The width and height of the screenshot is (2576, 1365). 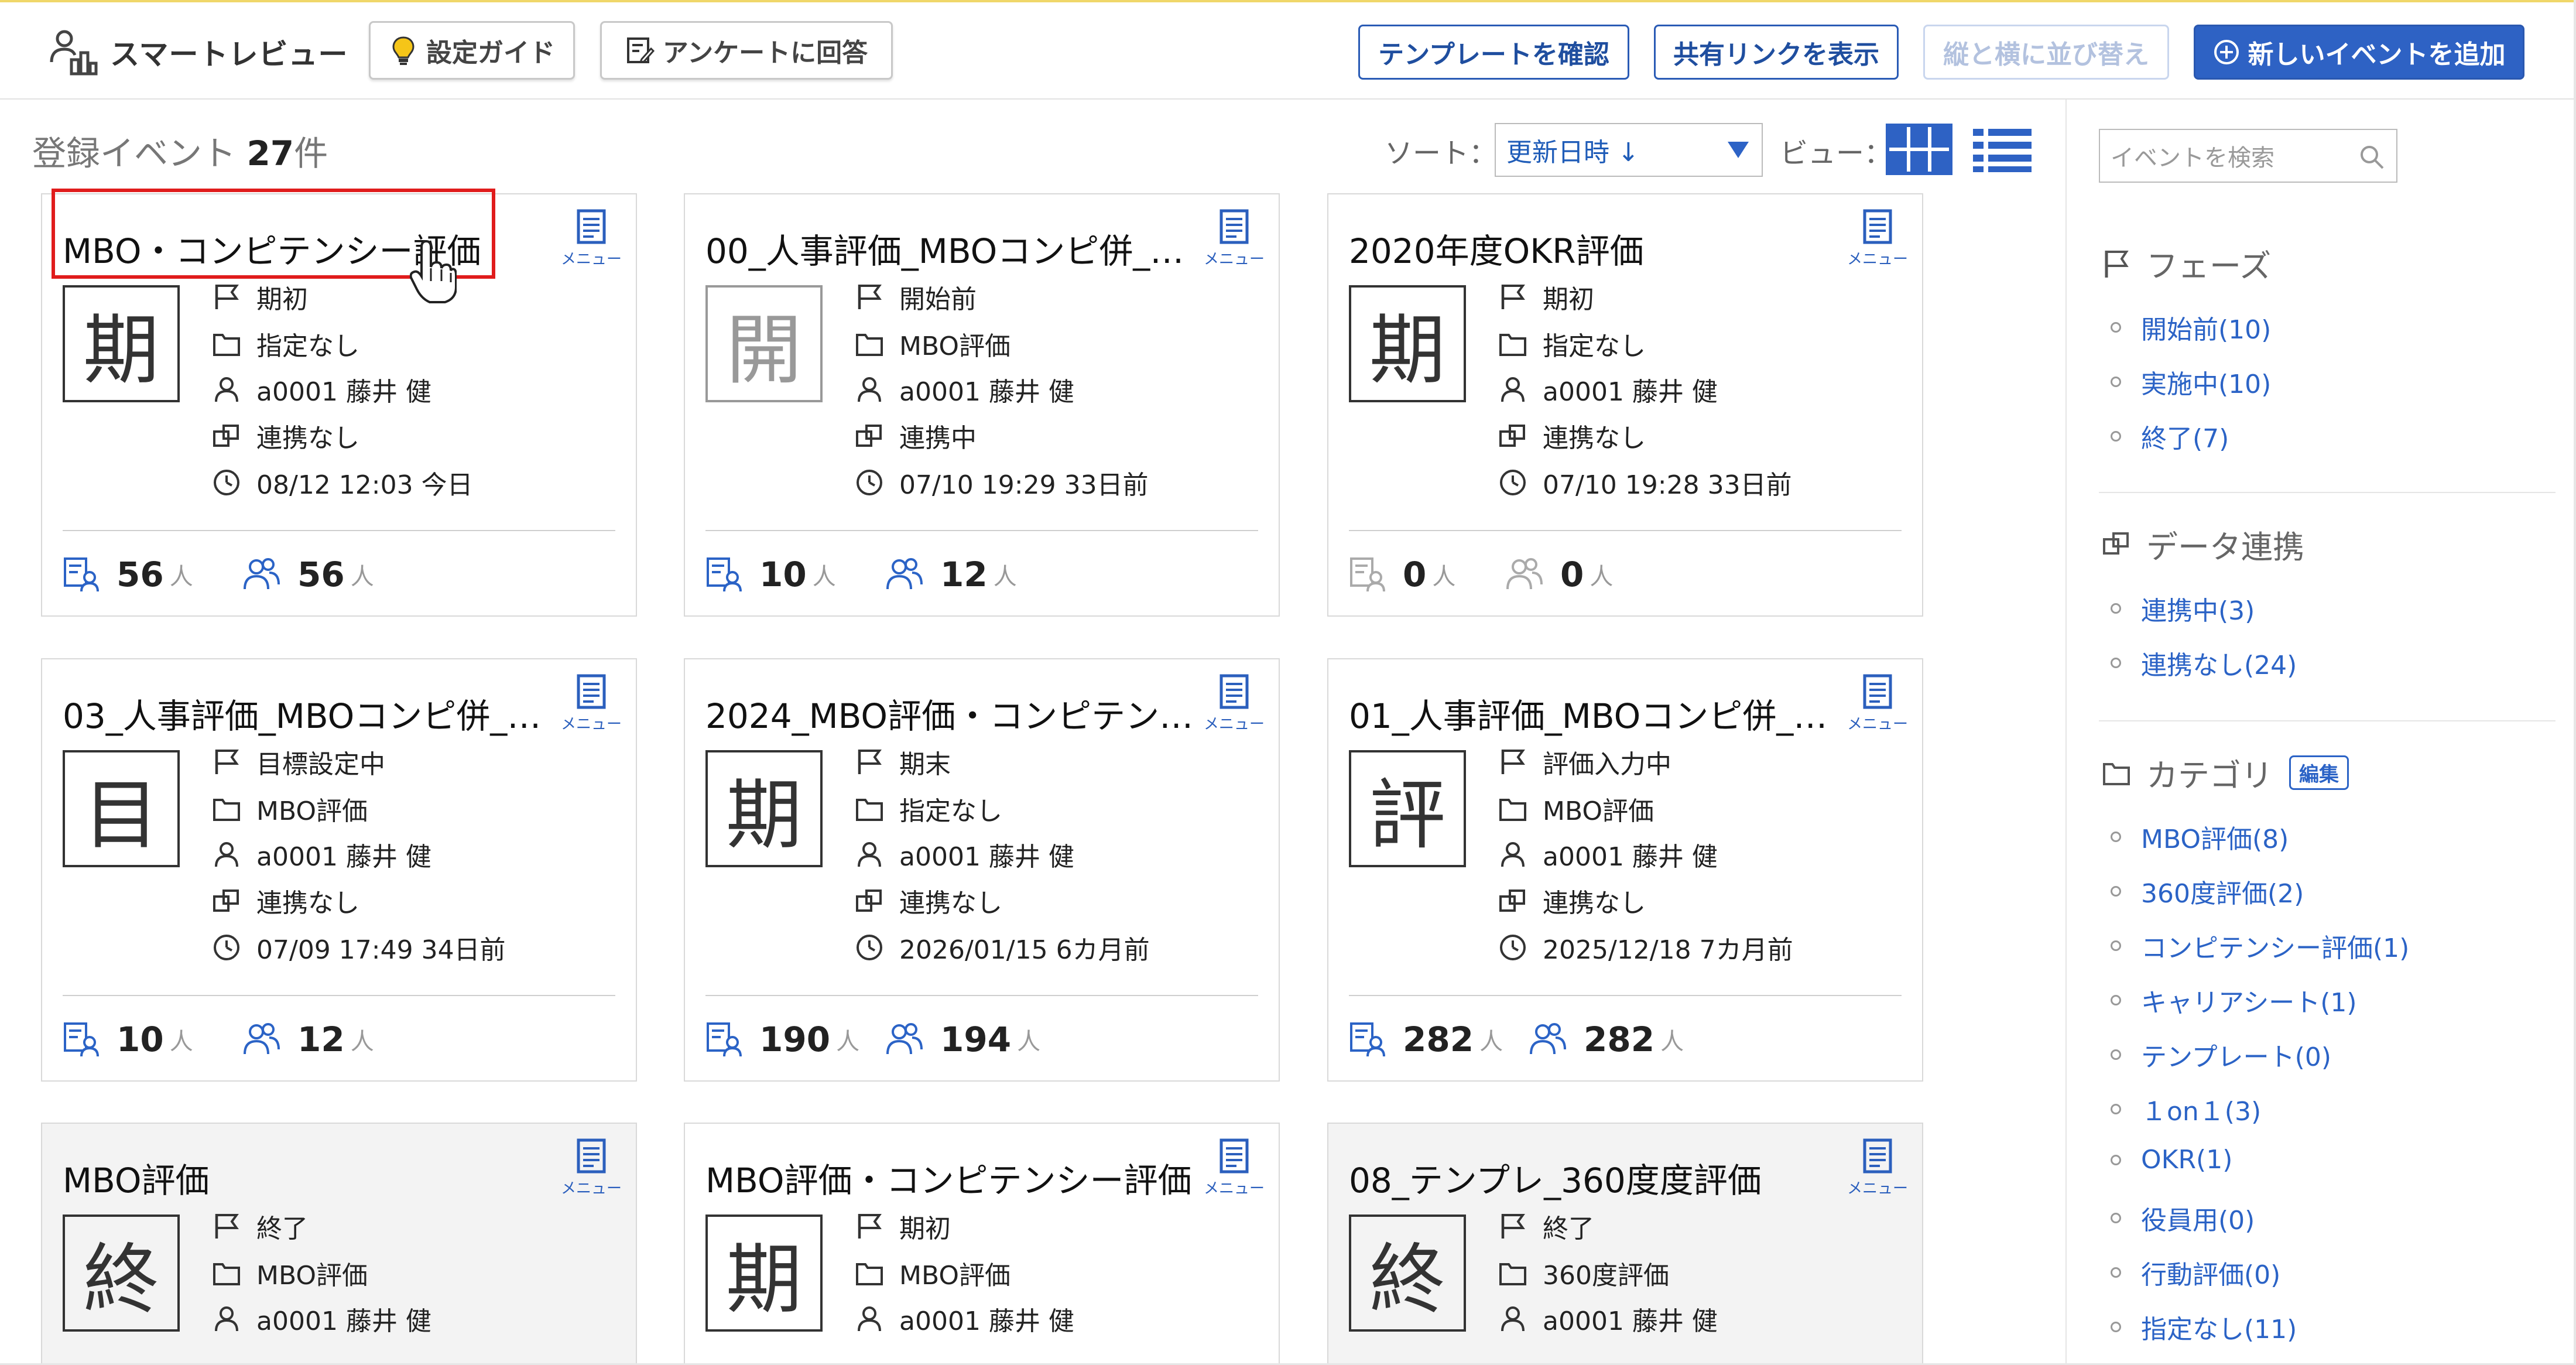 What do you see at coordinates (2372, 157) in the screenshot?
I see `search-icon` at bounding box center [2372, 157].